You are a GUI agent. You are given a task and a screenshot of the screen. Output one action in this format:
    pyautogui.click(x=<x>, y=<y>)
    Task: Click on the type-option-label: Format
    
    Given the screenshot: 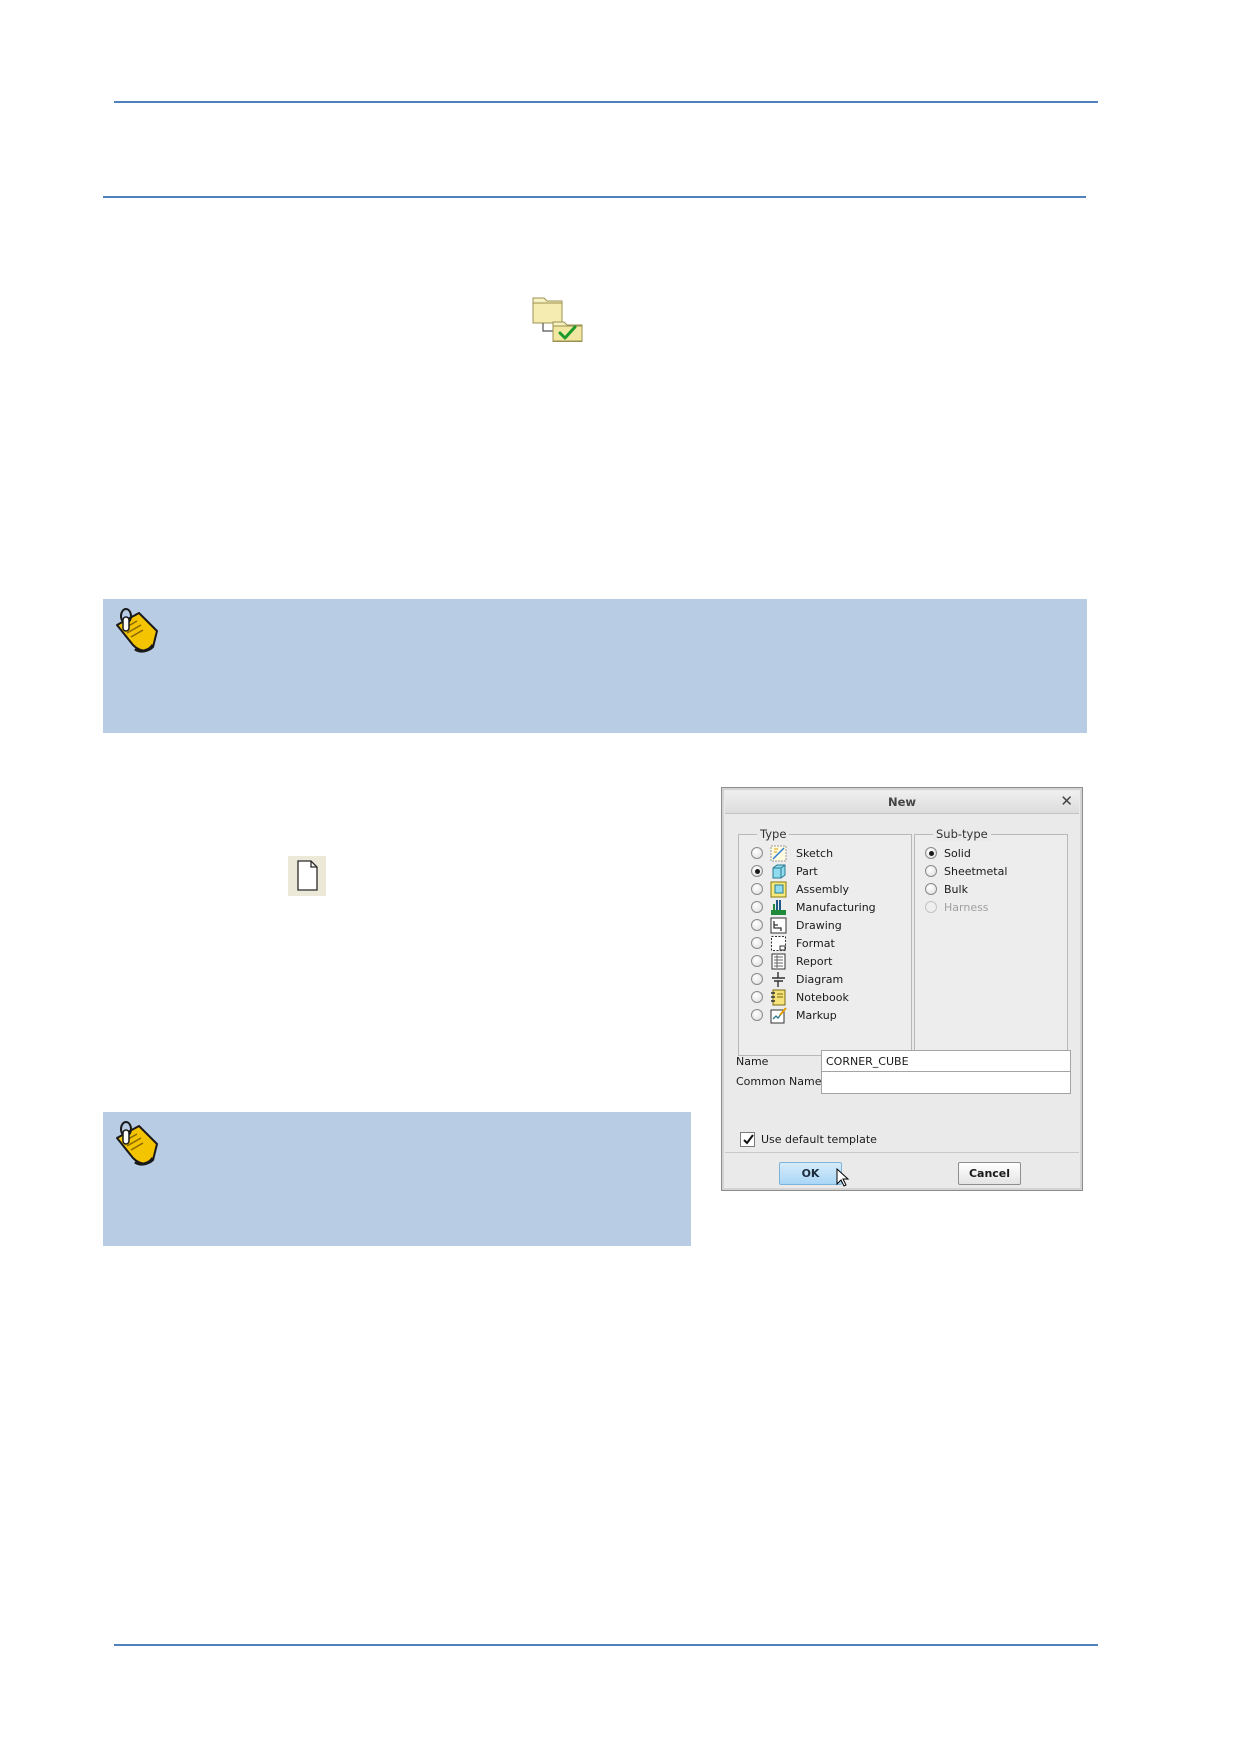 What is the action you would take?
    pyautogui.click(x=815, y=943)
    